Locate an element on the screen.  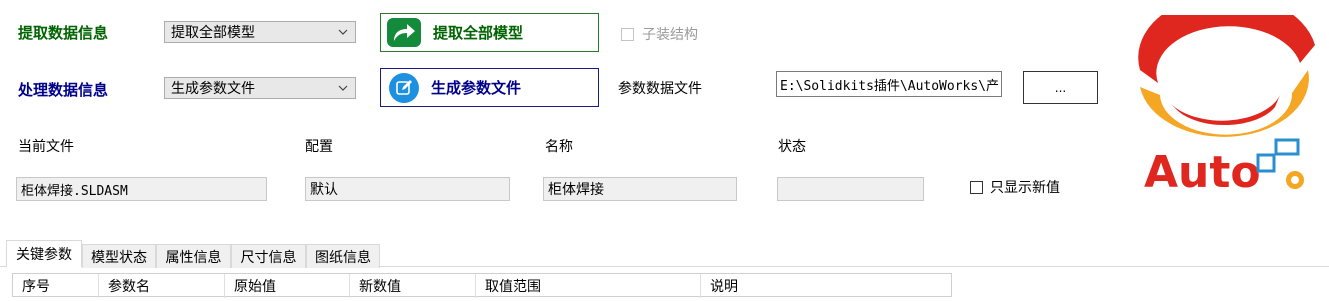
share-arrow-icon is located at coordinates (404, 32).